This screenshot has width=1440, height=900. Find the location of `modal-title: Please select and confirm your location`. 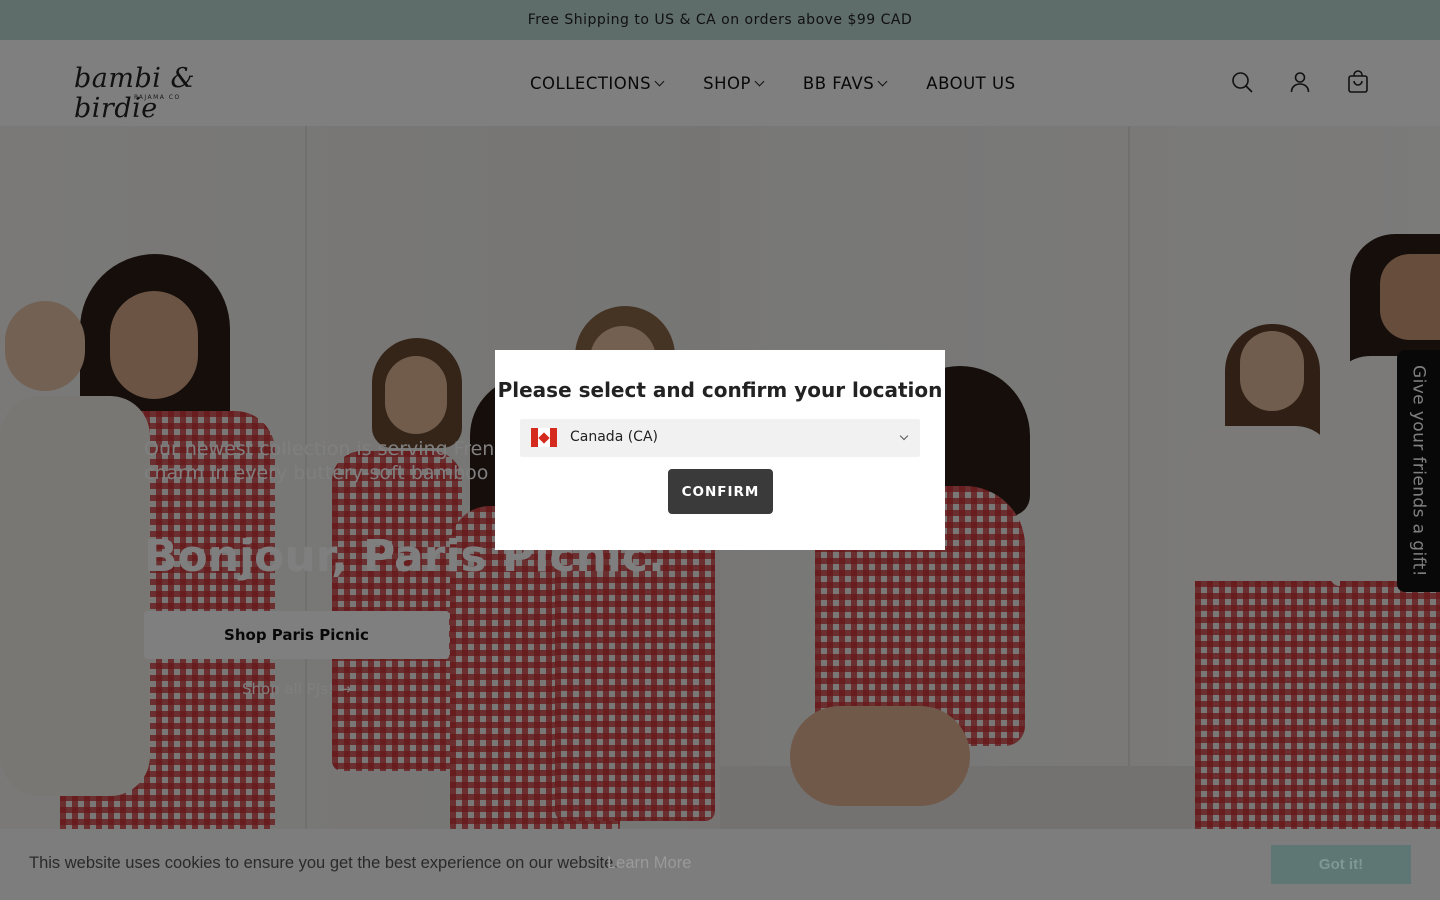

modal-title: Please select and confirm your location is located at coordinates (720, 390).